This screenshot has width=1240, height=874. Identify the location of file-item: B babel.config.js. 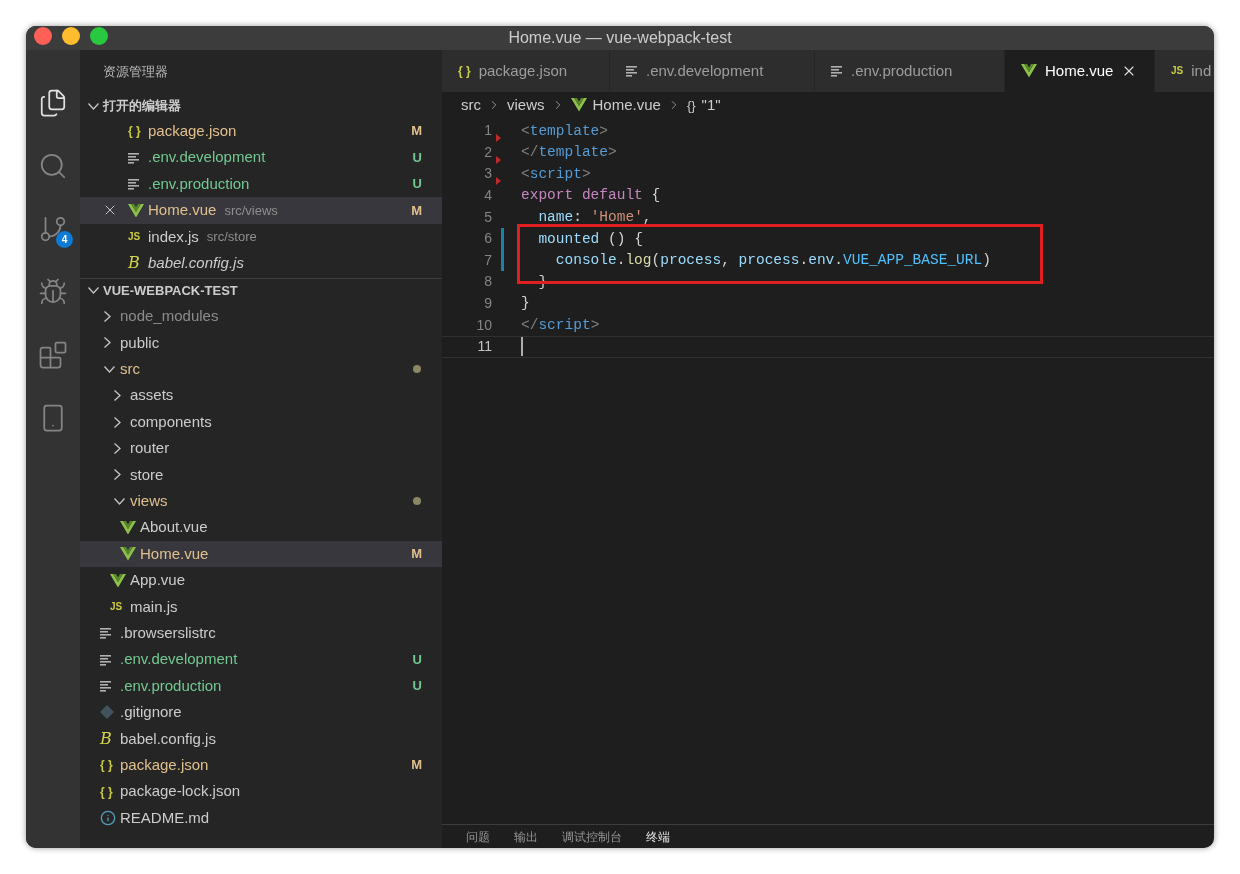
(261, 738).